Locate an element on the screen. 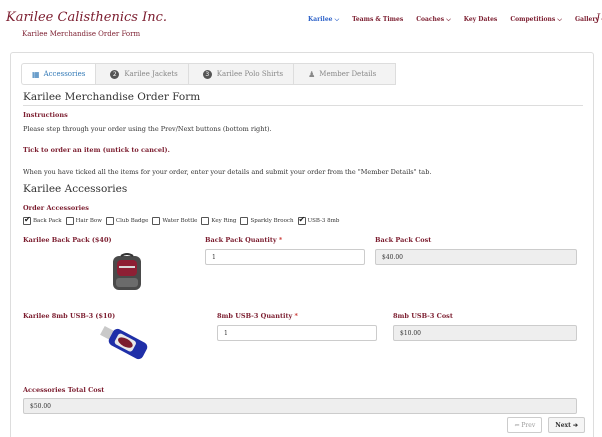  order-accessories-label: Order Accessories is located at coordinates (56, 208).